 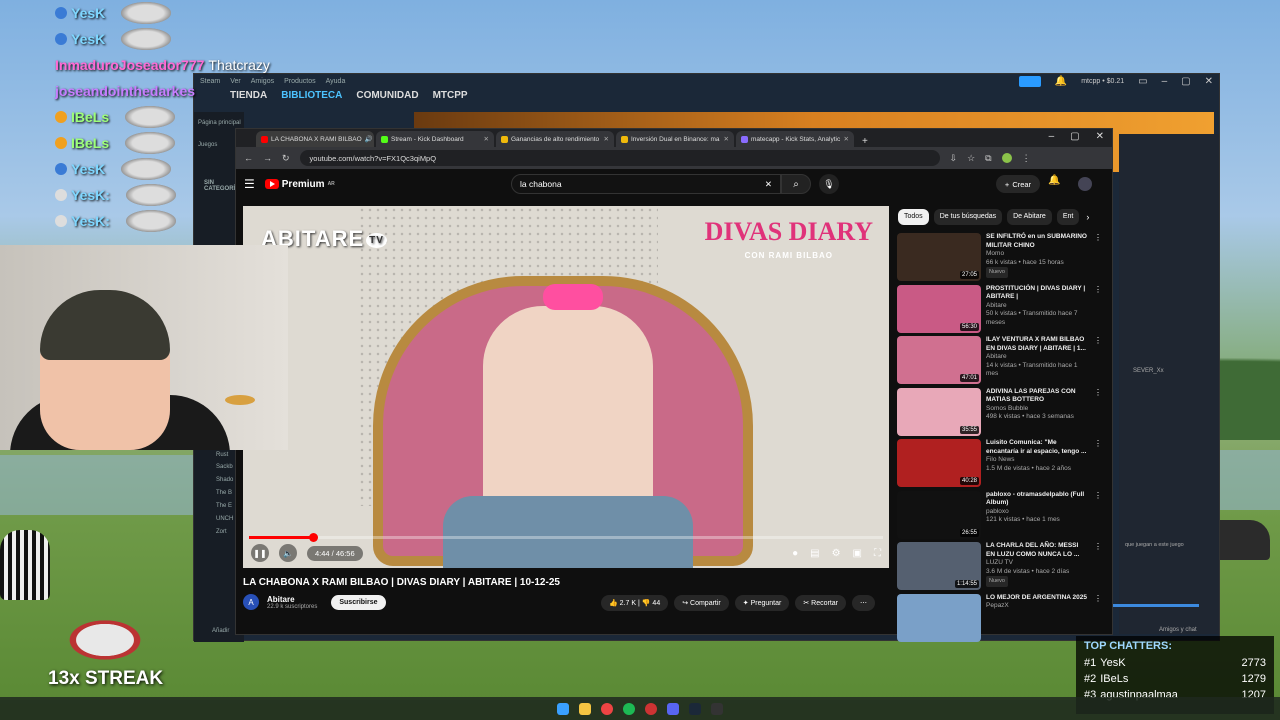 What do you see at coordinates (221, 532) in the screenshot?
I see `steam-side-game-zort: Zort` at bounding box center [221, 532].